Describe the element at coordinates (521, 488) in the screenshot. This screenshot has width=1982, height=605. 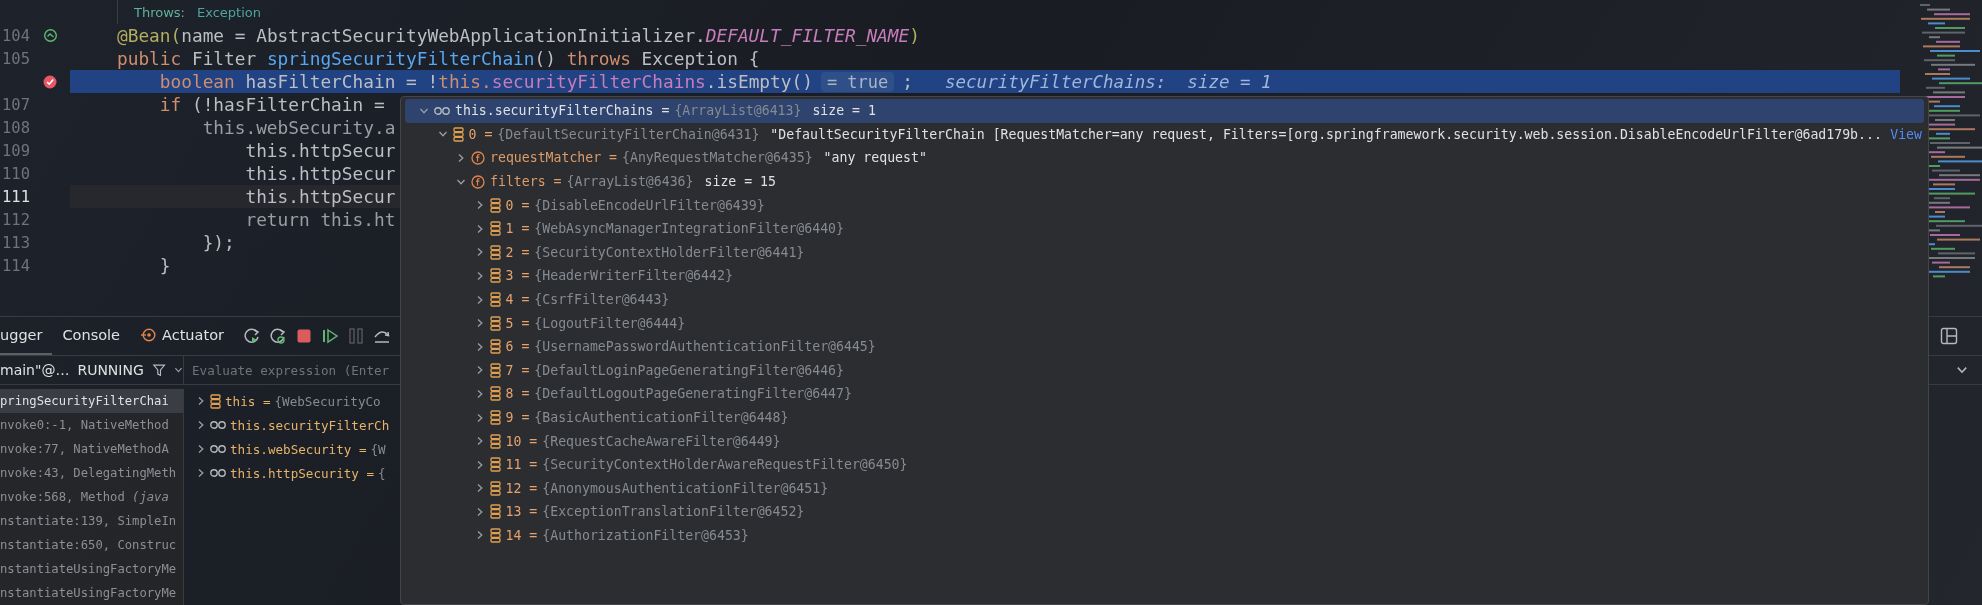
I see `variable-name: 12 =` at that location.